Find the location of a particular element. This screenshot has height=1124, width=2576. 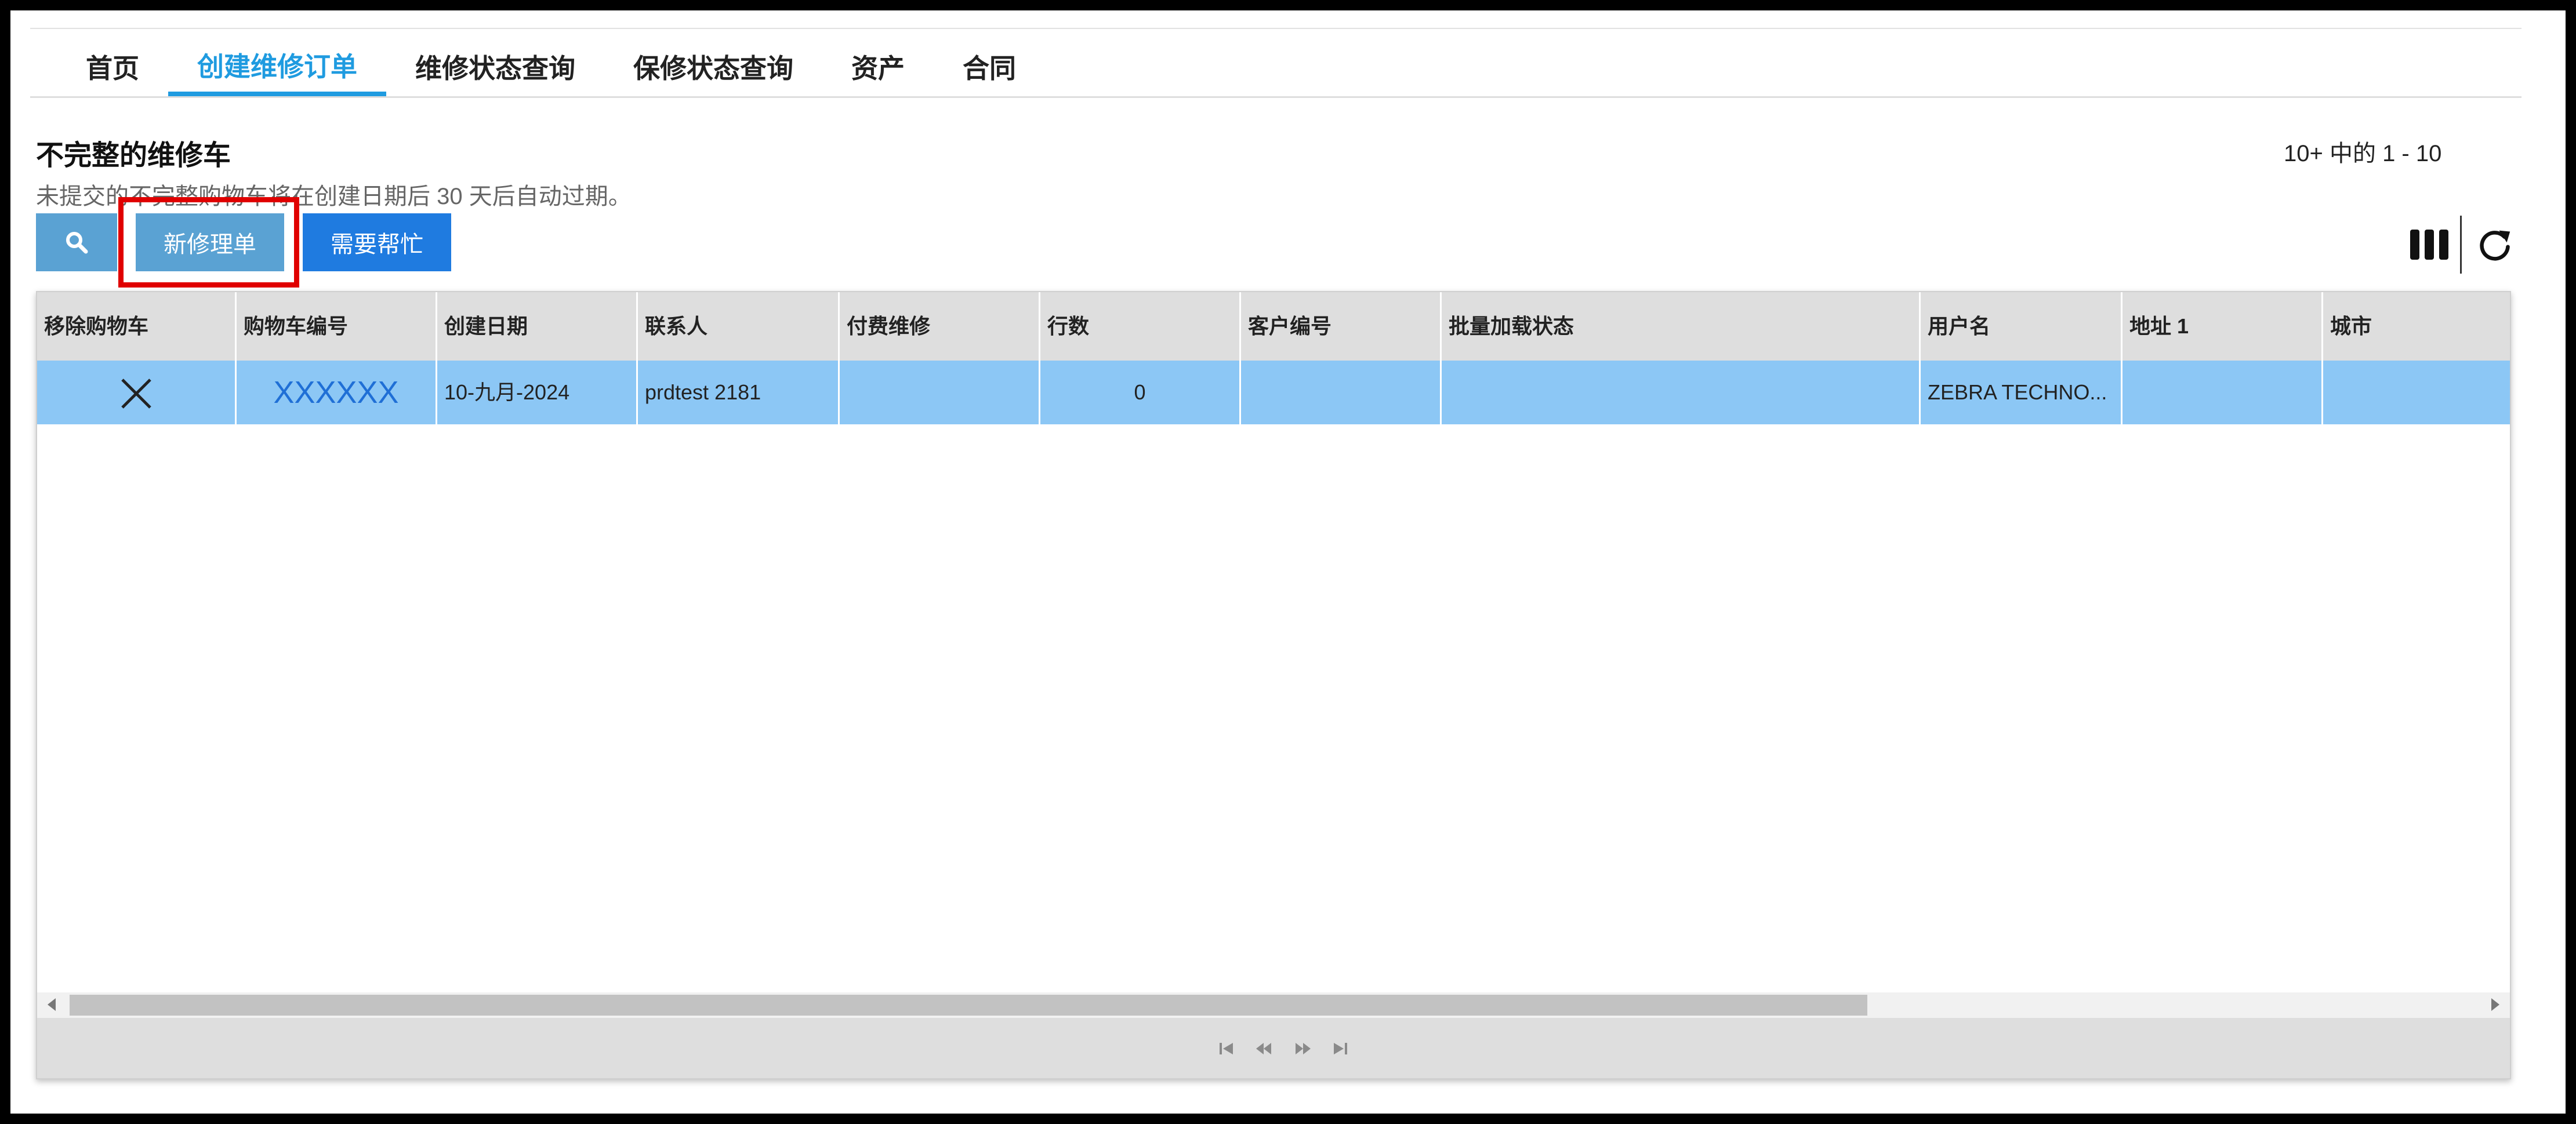

columns-icon is located at coordinates (2429, 244).